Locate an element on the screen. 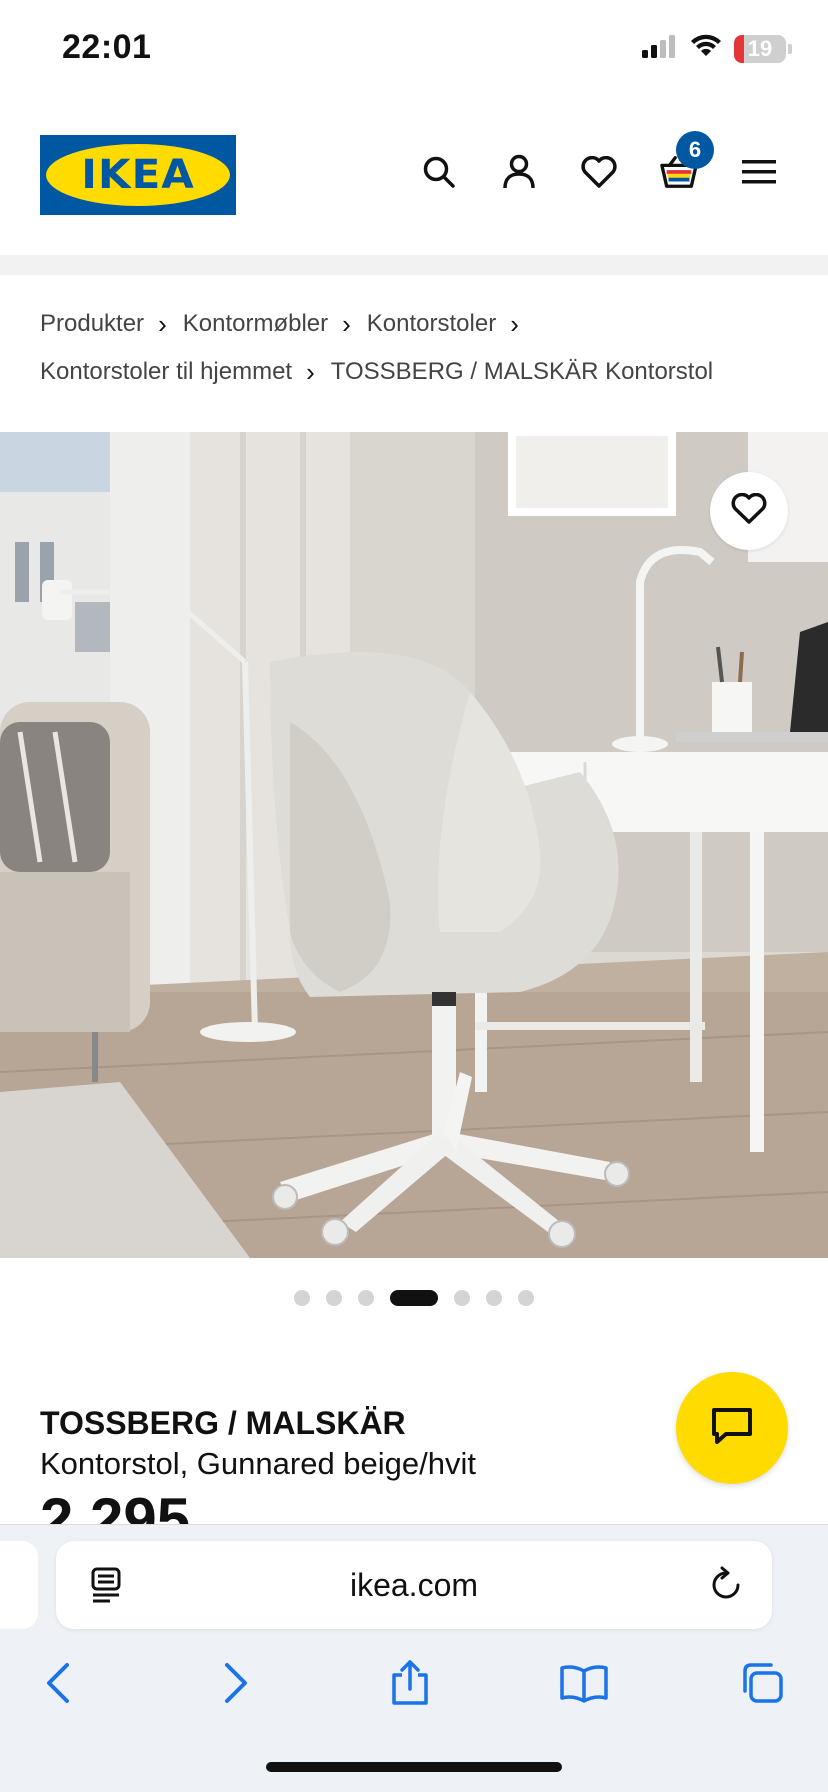 This screenshot has width=828, height=1792. carousel-indicator is located at coordinates (414, 1298).